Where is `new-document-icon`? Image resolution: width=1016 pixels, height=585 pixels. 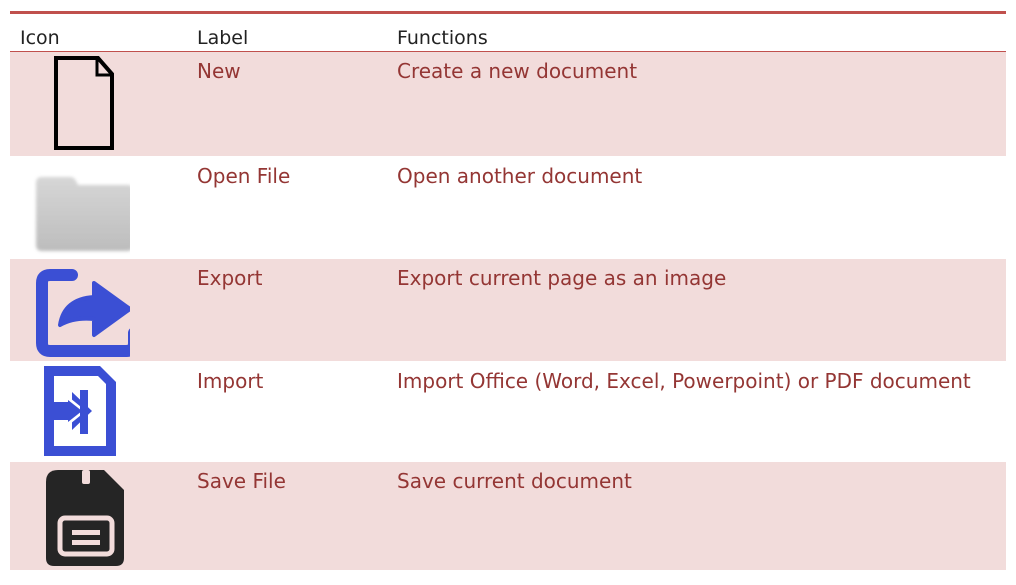 new-document-icon is located at coordinates (108, 104).